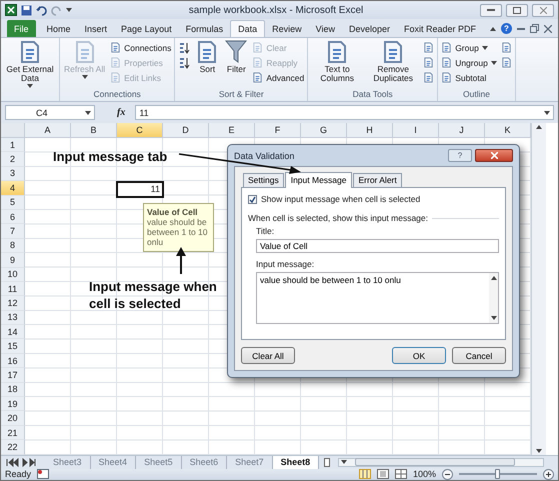 The image size is (559, 481). I want to click on field-label: Input message:, so click(286, 264).